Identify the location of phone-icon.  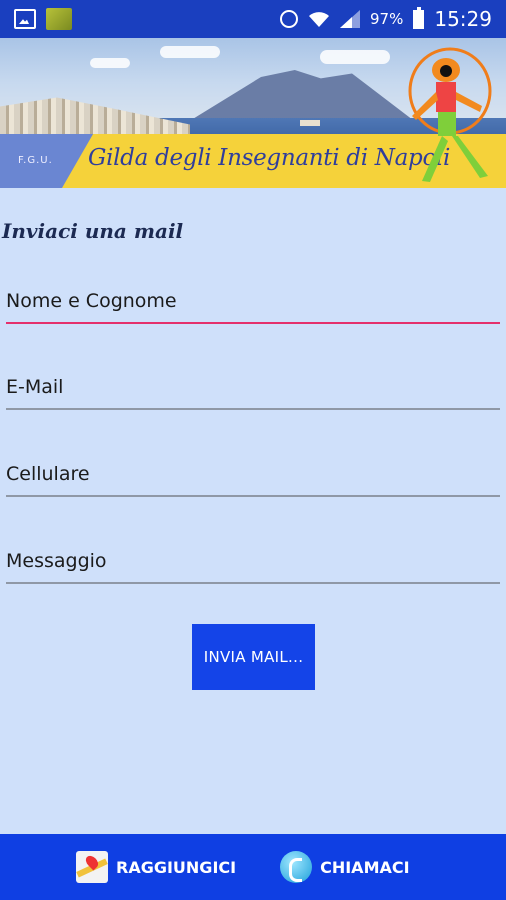
(296, 867).